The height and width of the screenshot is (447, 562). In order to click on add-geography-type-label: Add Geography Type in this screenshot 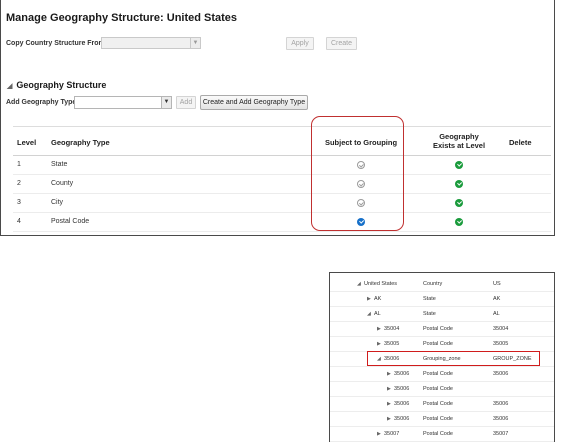, I will do `click(41, 102)`.